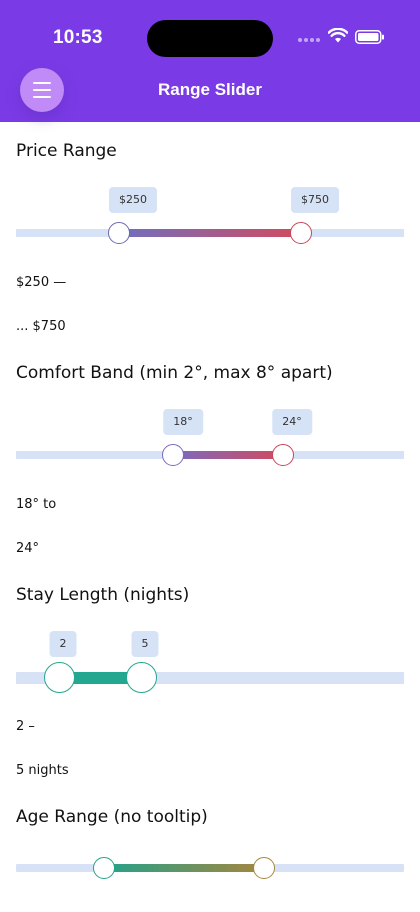  Describe the element at coordinates (228, 455) in the screenshot. I see `comfort-band-fill` at that location.